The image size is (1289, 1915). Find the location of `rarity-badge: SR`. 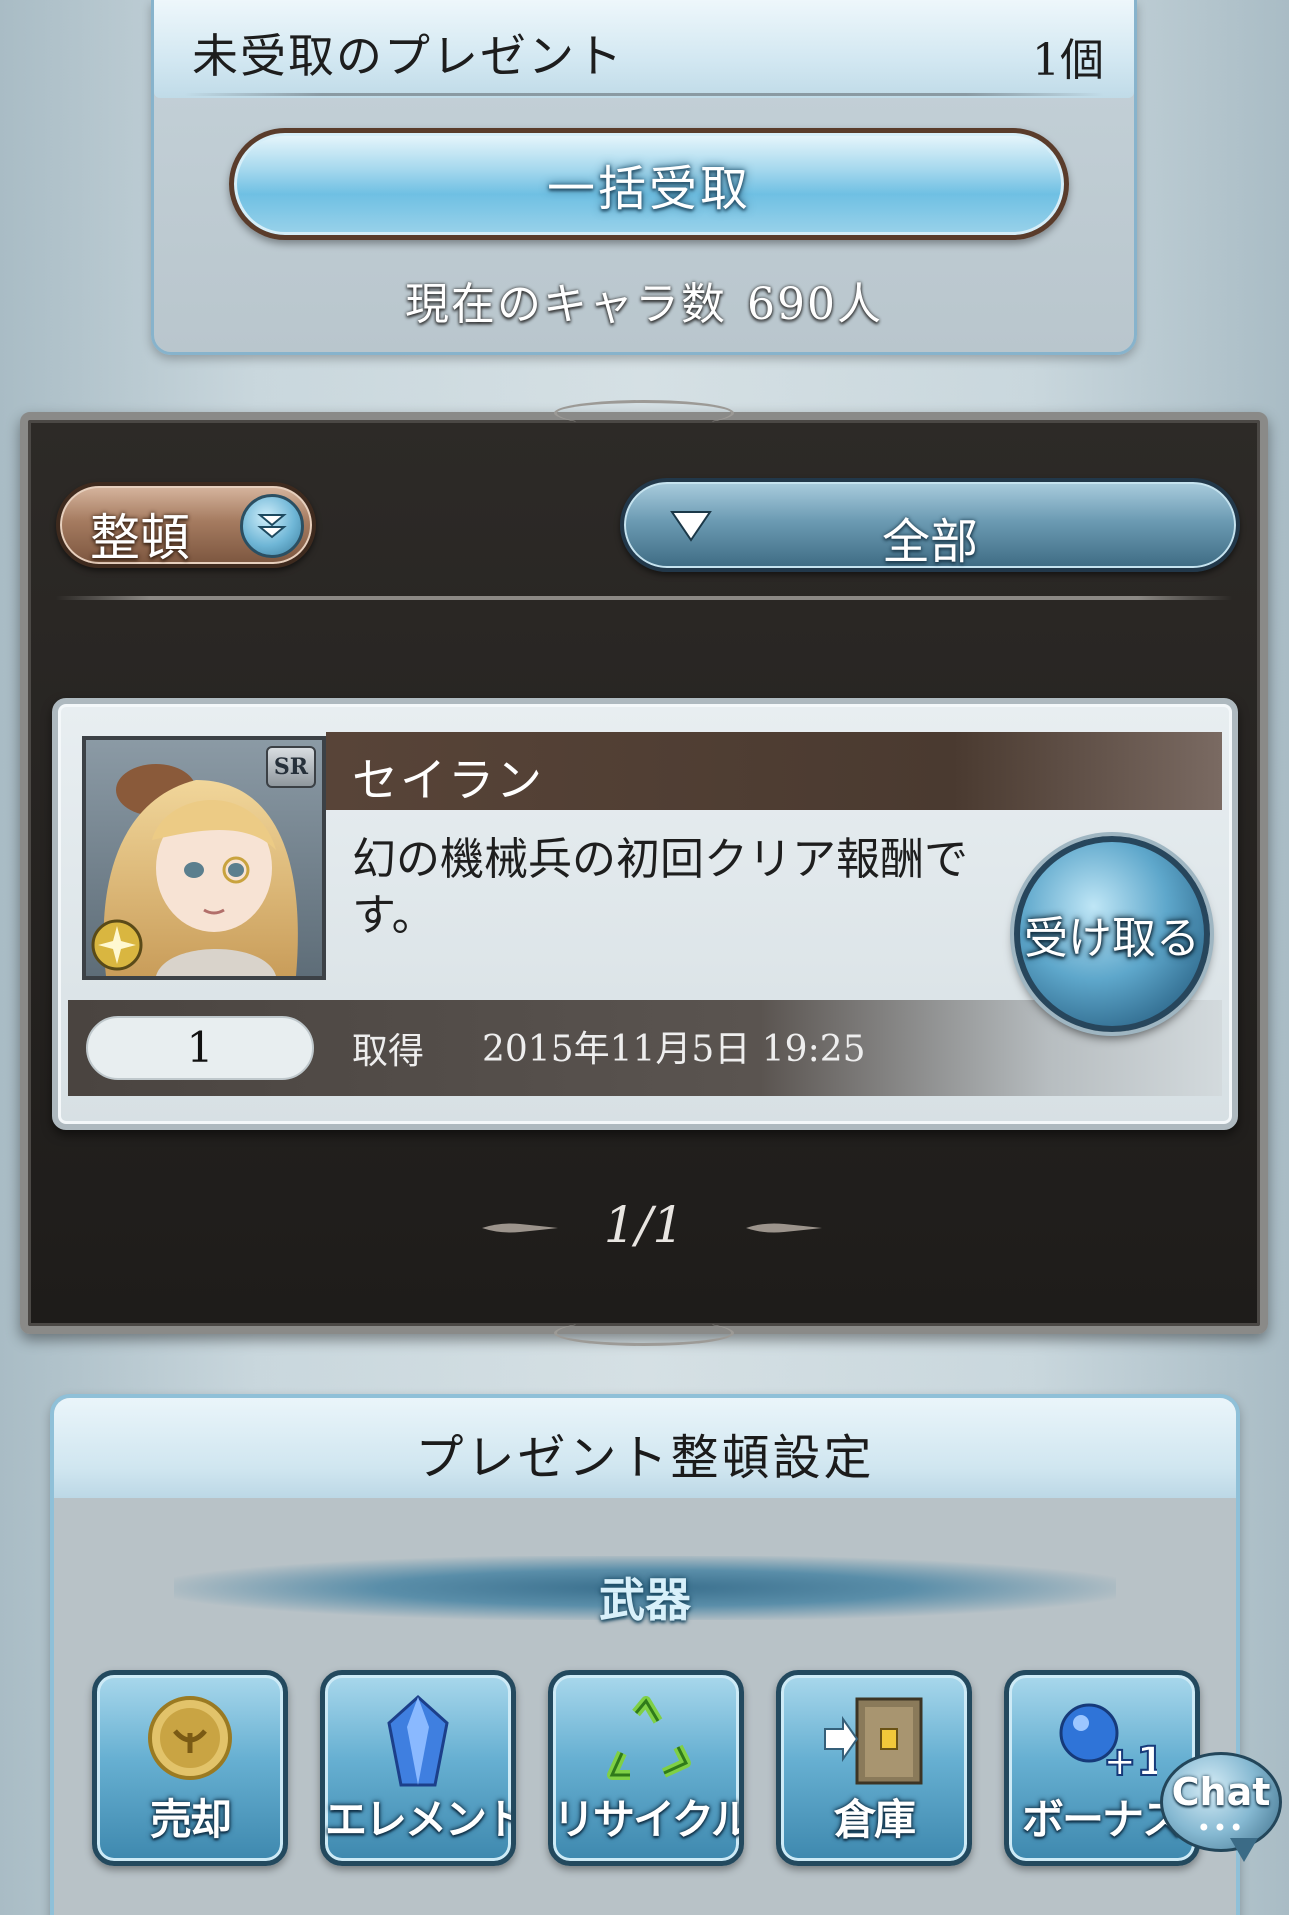

rarity-badge: SR is located at coordinates (291, 767).